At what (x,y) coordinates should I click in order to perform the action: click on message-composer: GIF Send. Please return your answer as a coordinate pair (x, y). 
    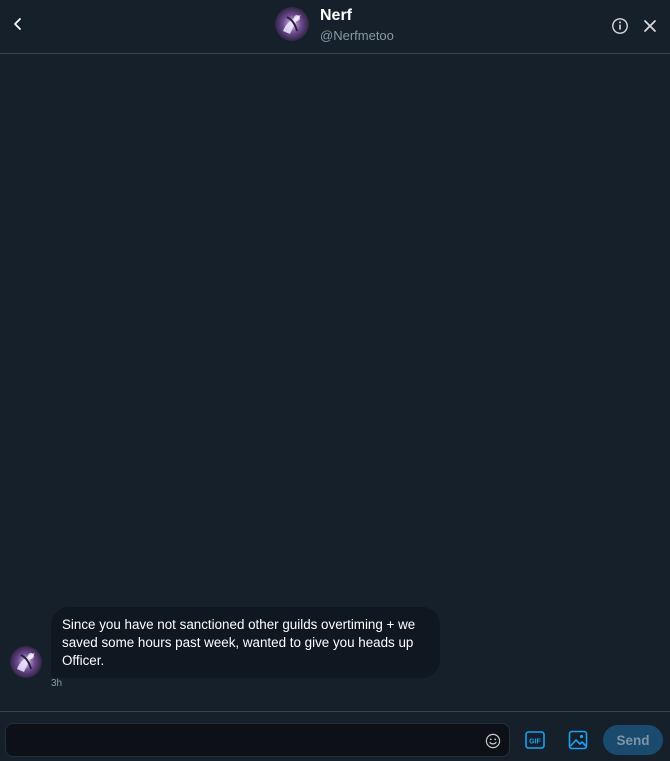
    Looking at the image, I should click on (335, 736).